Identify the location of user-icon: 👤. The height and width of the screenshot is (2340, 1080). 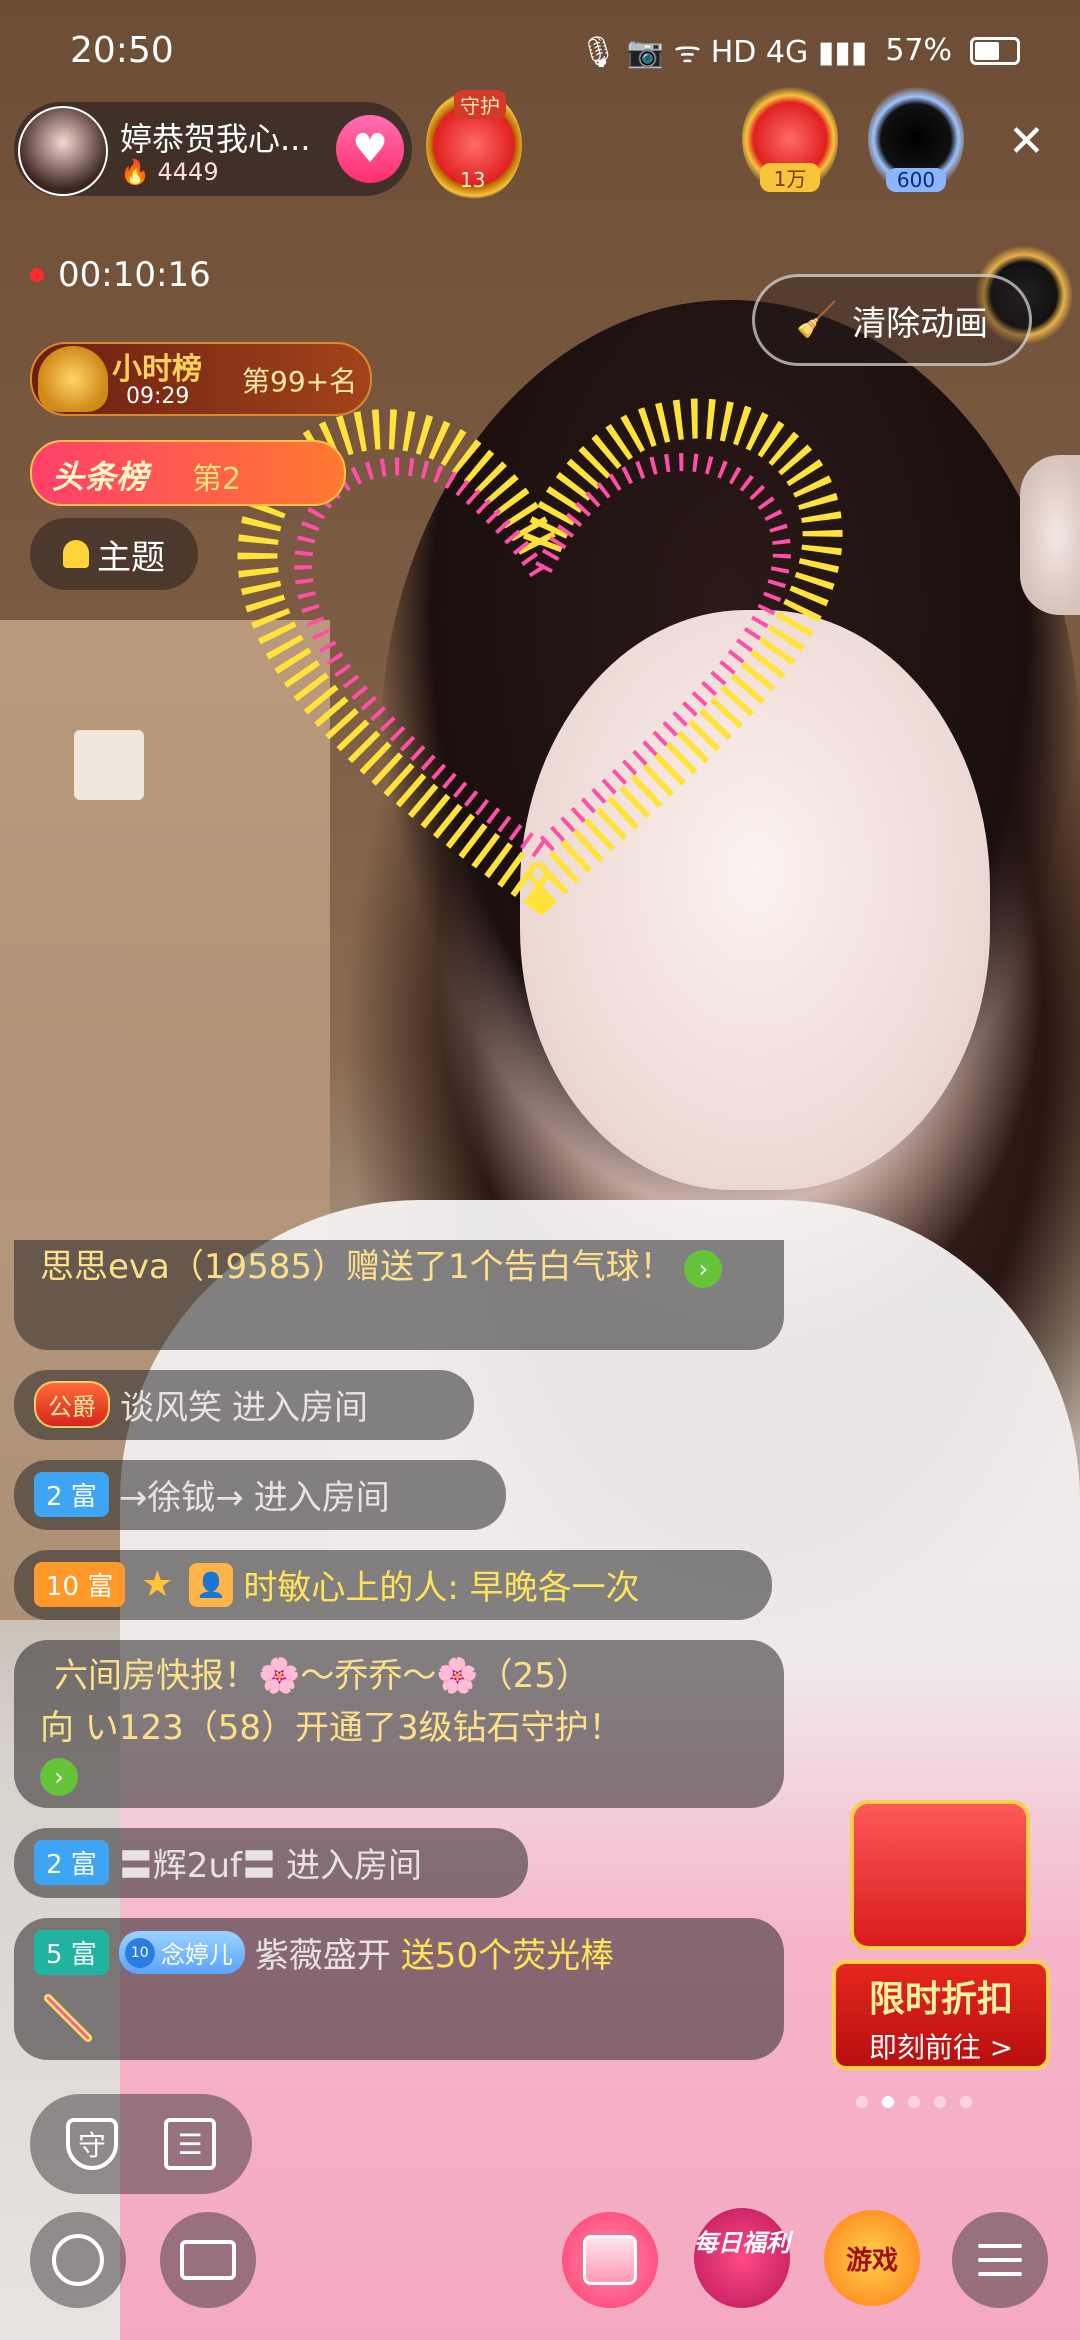
(211, 1584).